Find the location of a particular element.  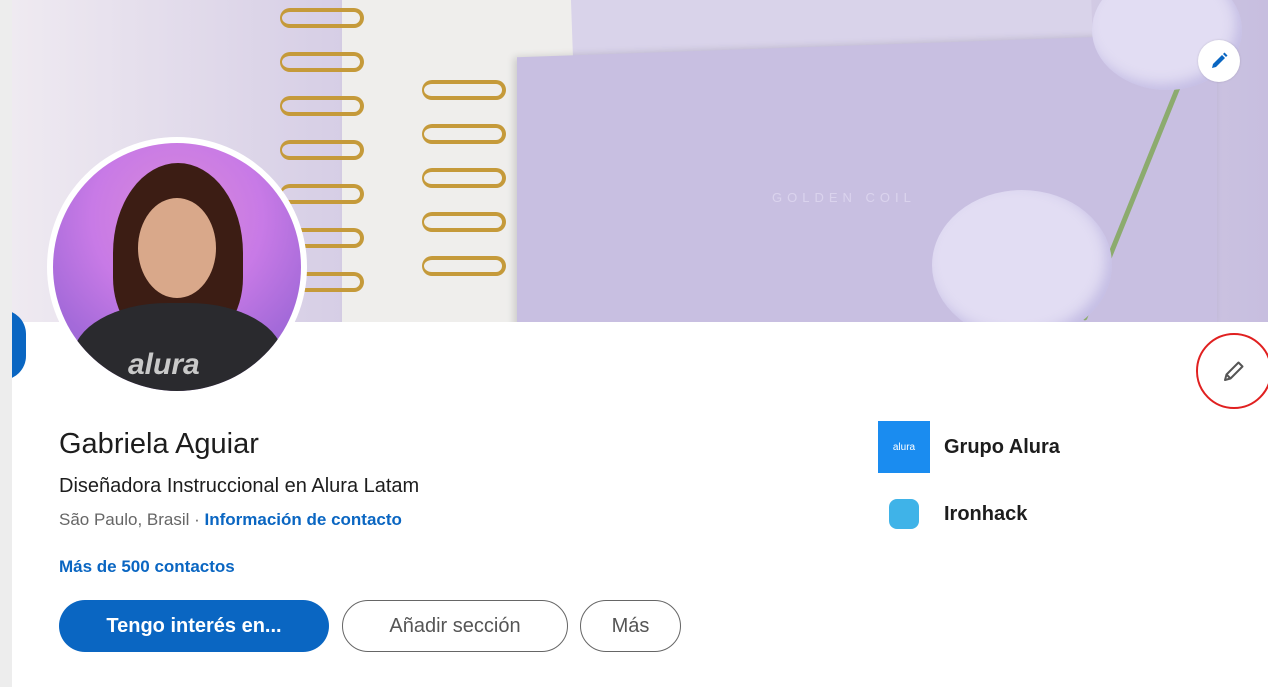

connections-link: Más de 500 contactos is located at coordinates (147, 567).